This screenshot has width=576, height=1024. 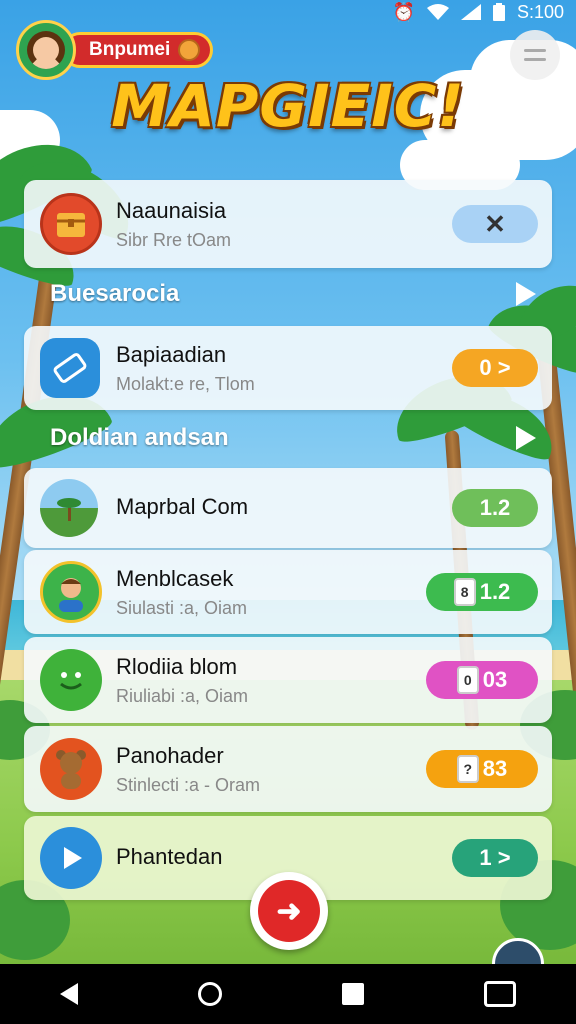 What do you see at coordinates (69, 508) in the screenshot?
I see `island-thumbnail-icon` at bounding box center [69, 508].